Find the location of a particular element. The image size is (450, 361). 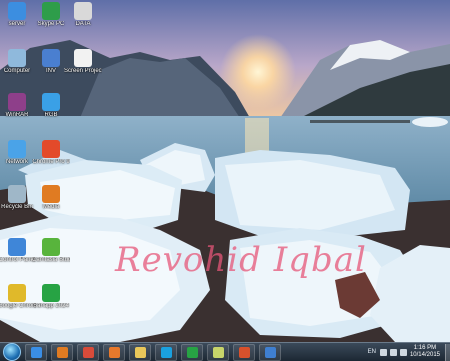

powerpoint-icon is located at coordinates (244, 352).